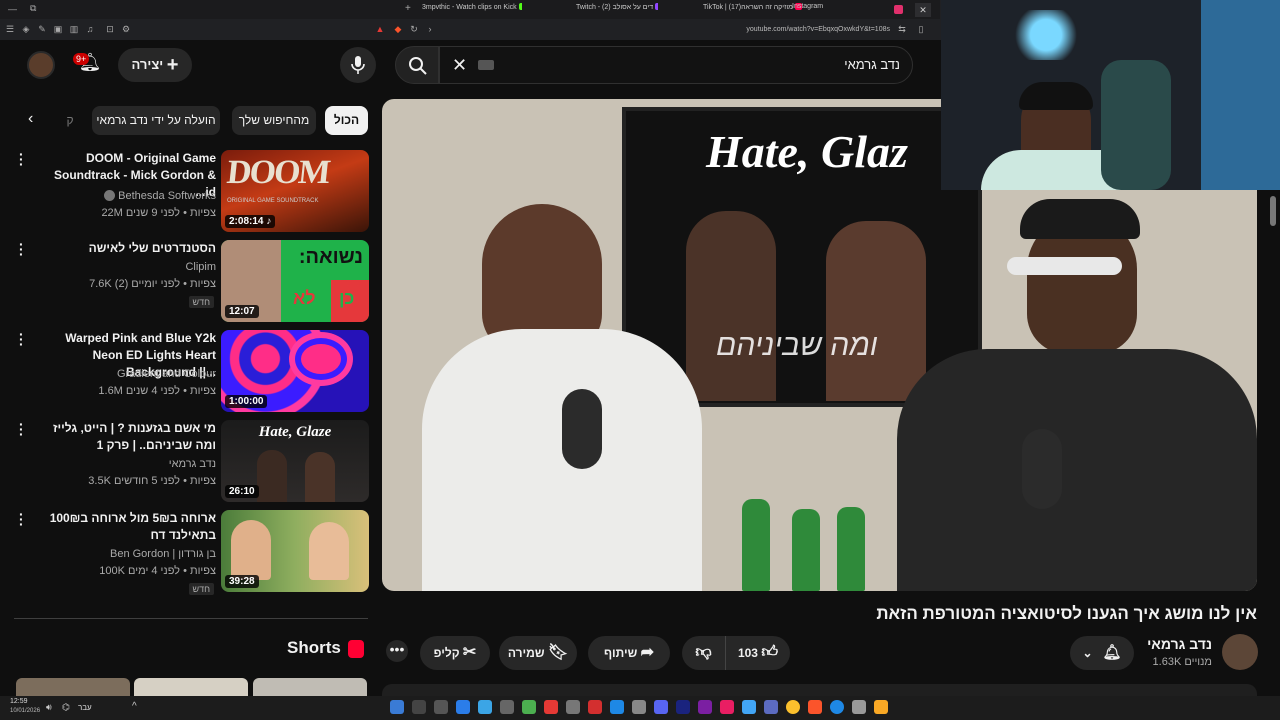  I want to click on settings-icon: ⚙, so click(126, 29).